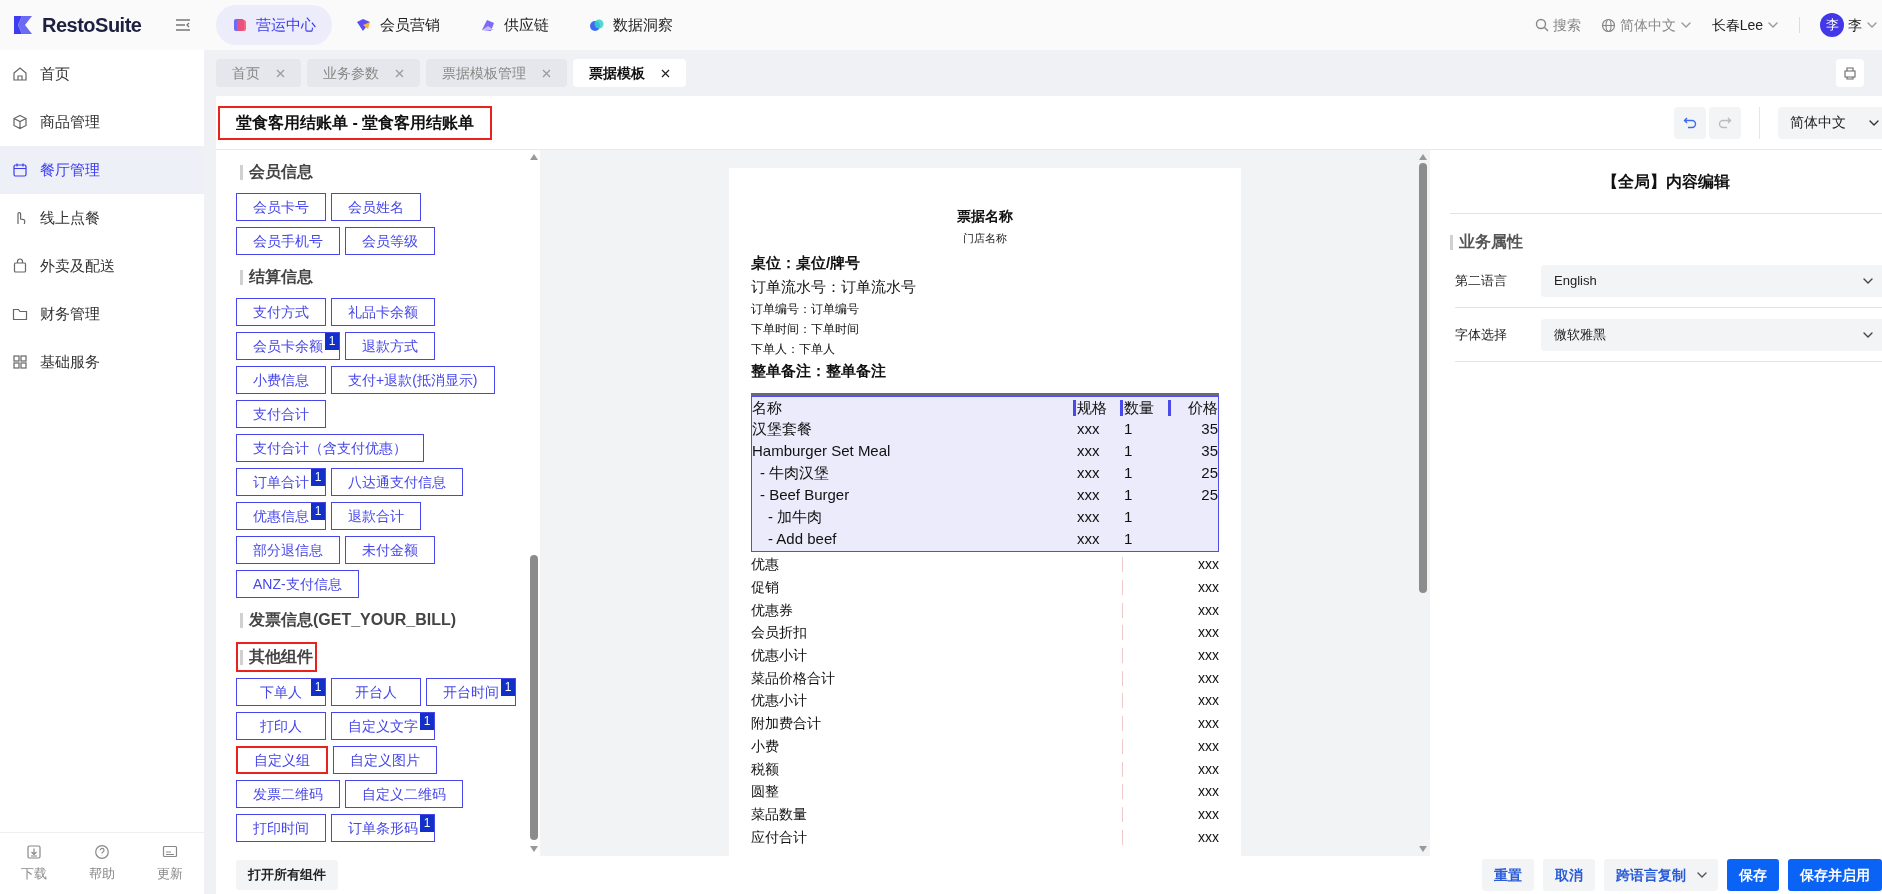  I want to click on sidebar-item: 餐厅管理, so click(102, 170).